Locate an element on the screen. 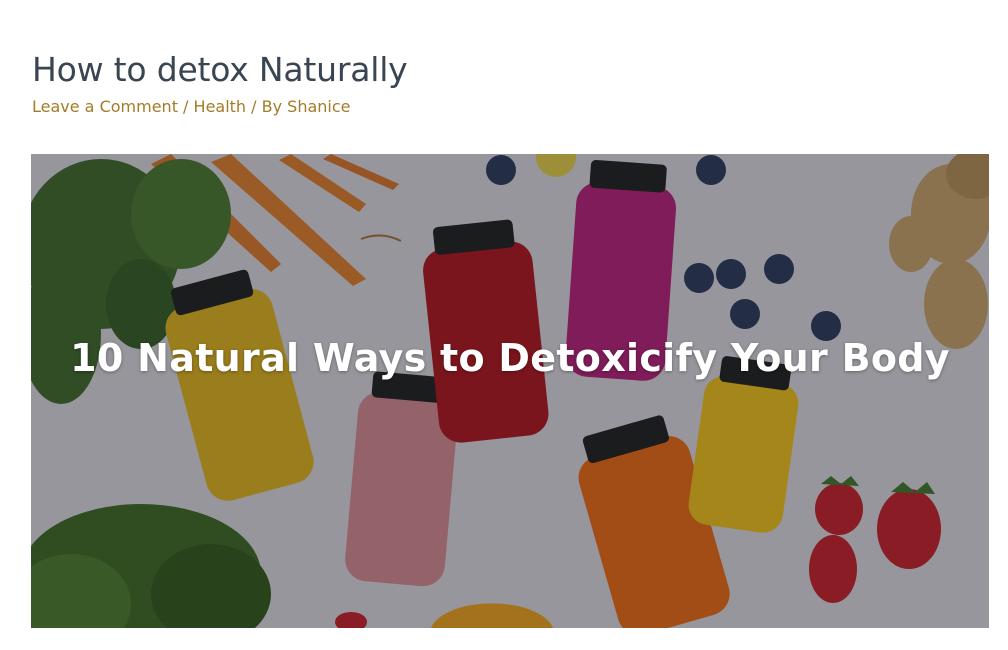 The width and height of the screenshot is (1008, 650). meta-by-label: / By is located at coordinates (267, 106).